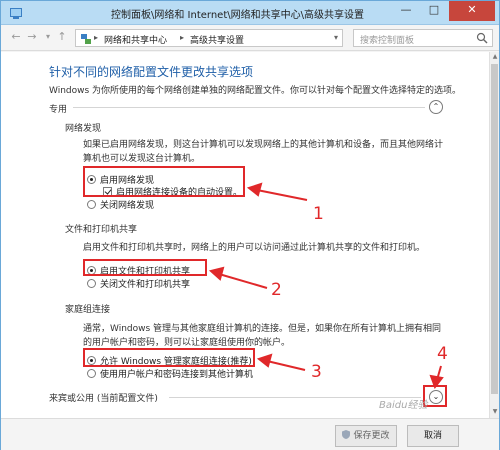  What do you see at coordinates (250, 434) in the screenshot?
I see `footer-bar: 保存更改 取消` at bounding box center [250, 434].